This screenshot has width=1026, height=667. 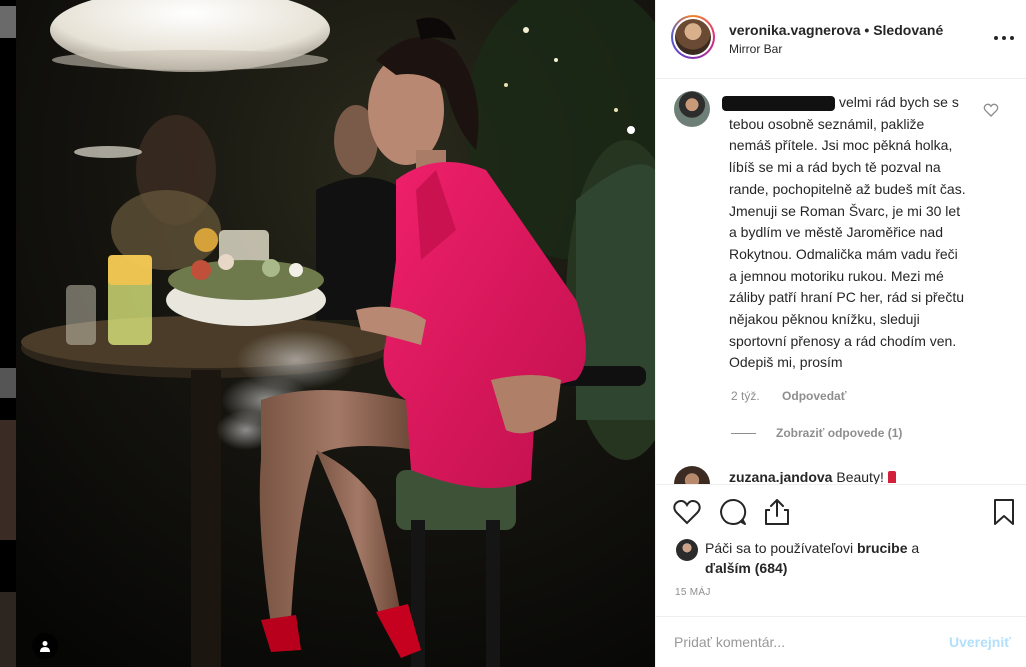 I want to click on liker-avatar, so click(x=687, y=550).